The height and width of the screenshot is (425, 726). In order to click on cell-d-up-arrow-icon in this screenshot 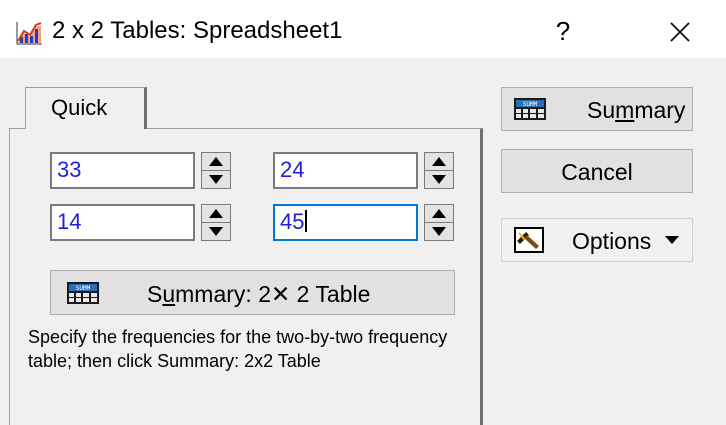, I will do `click(439, 214)`.